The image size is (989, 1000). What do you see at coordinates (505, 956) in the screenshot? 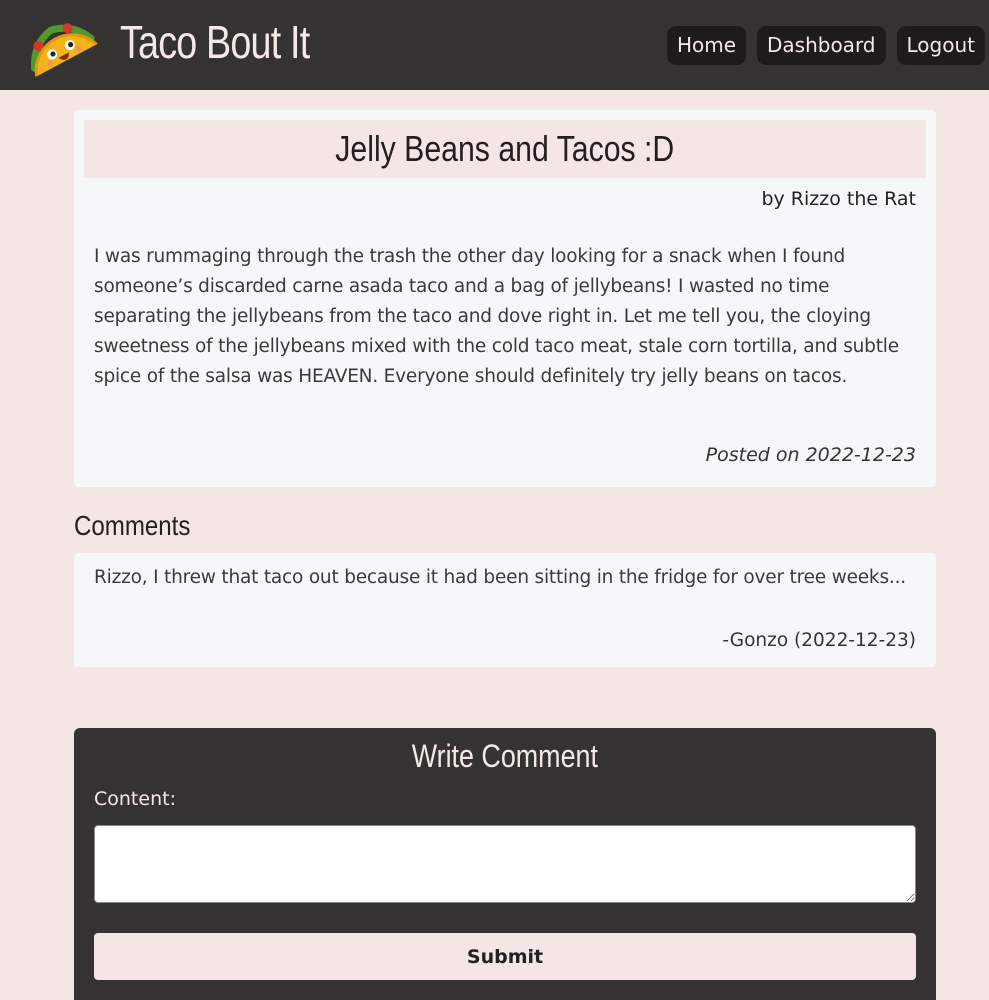
I see `submit-button: Submit` at bounding box center [505, 956].